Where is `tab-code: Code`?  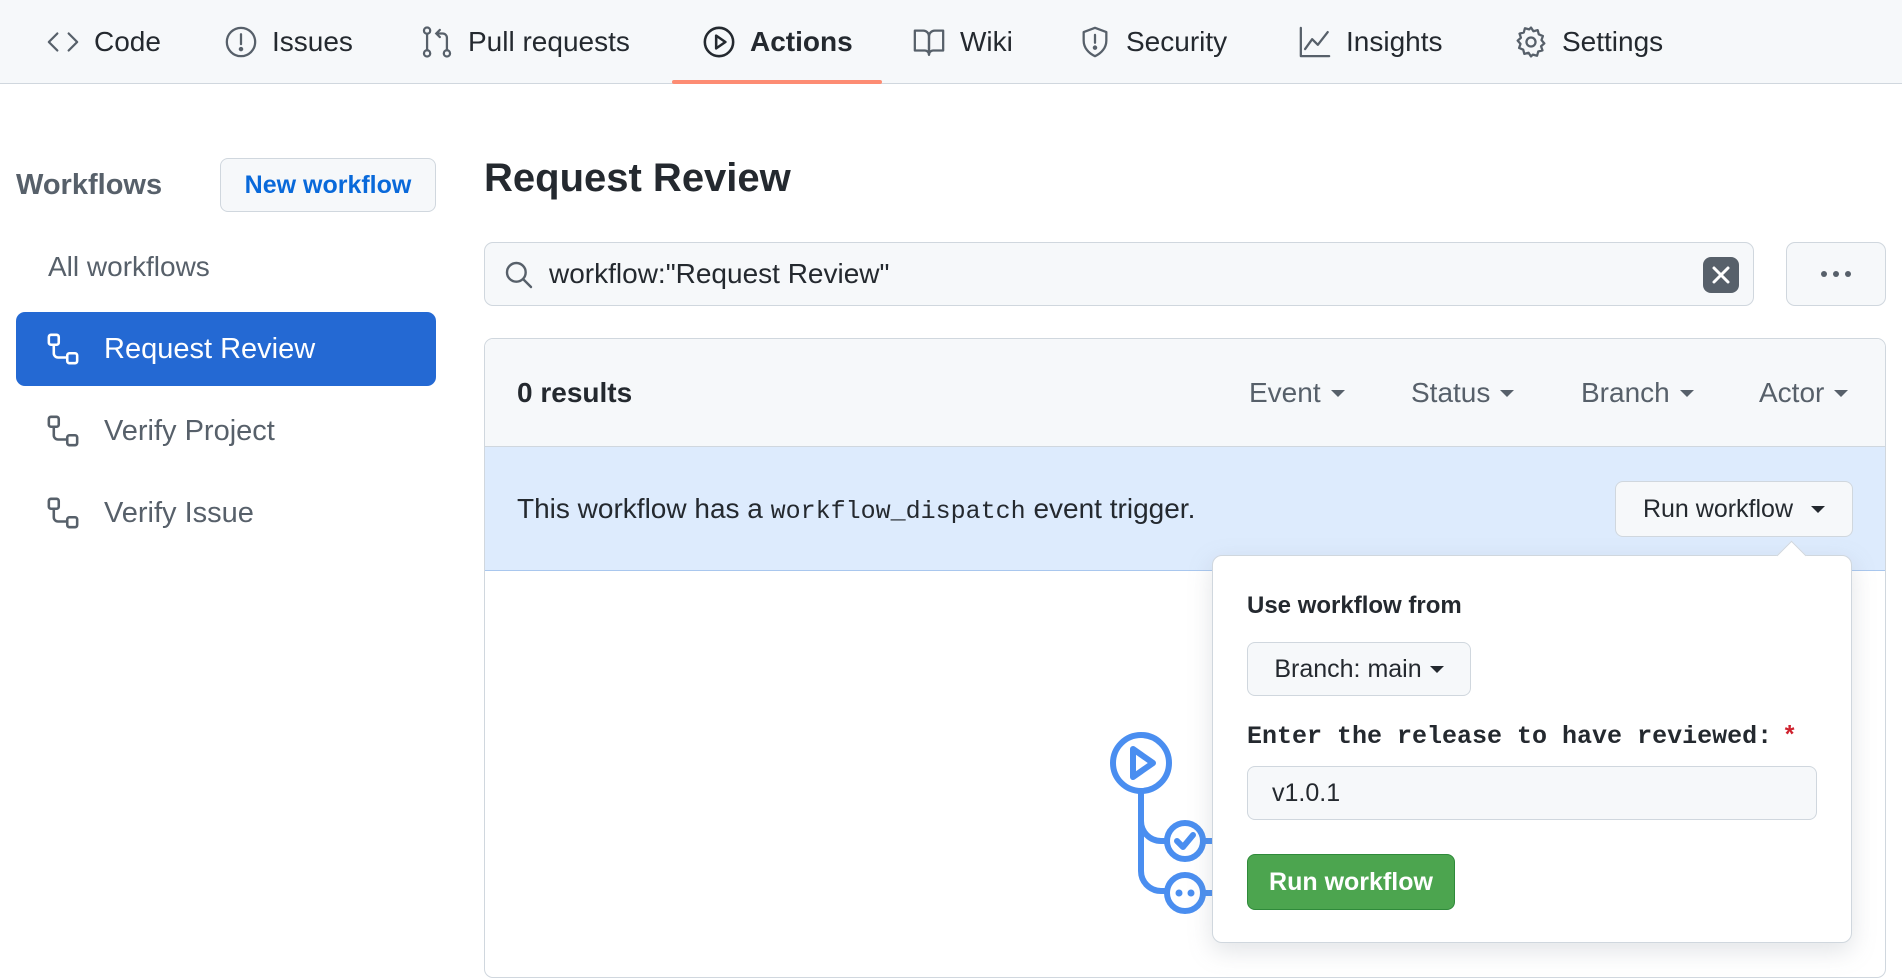 tab-code: Code is located at coordinates (103, 42).